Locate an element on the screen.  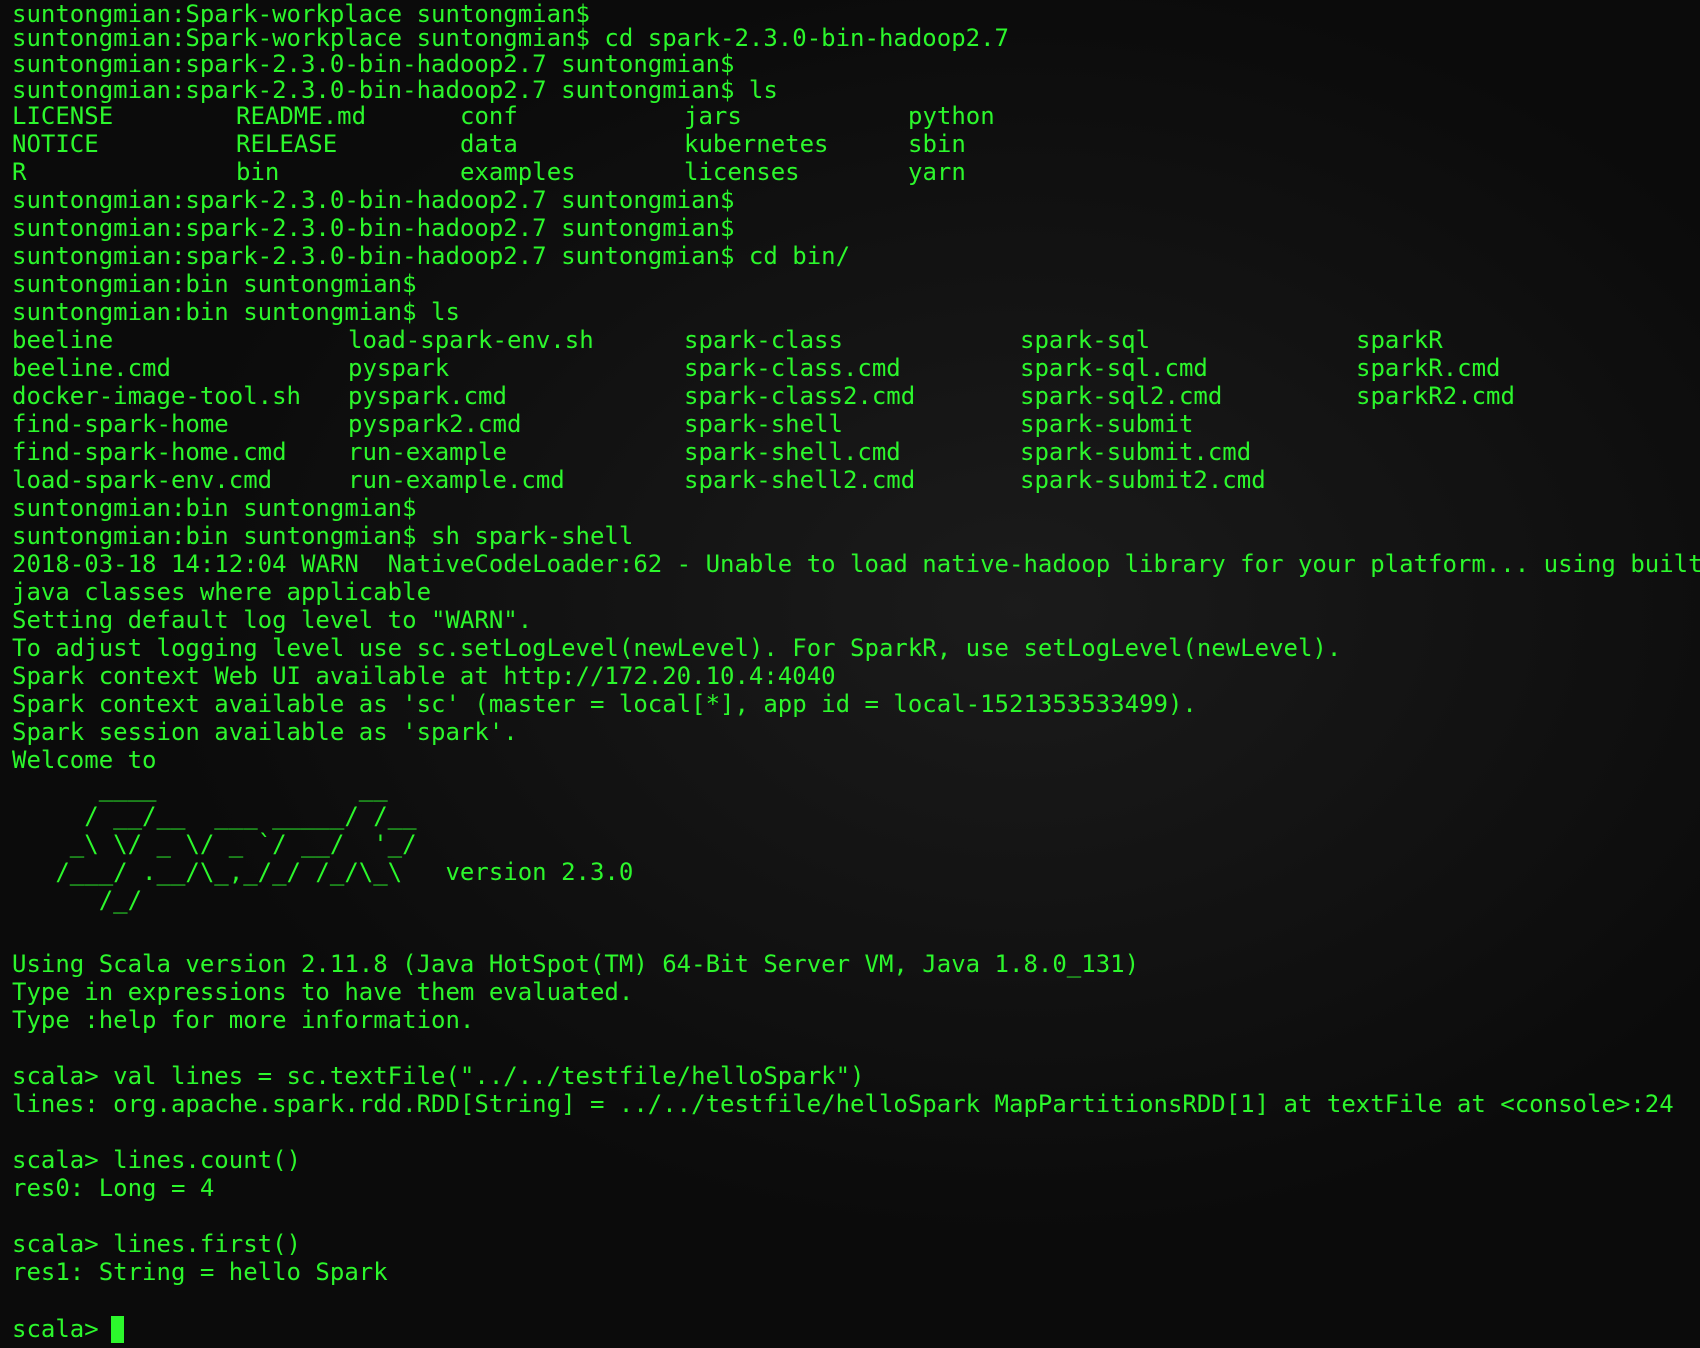
ls-entry: run-example is located at coordinates (427, 452).